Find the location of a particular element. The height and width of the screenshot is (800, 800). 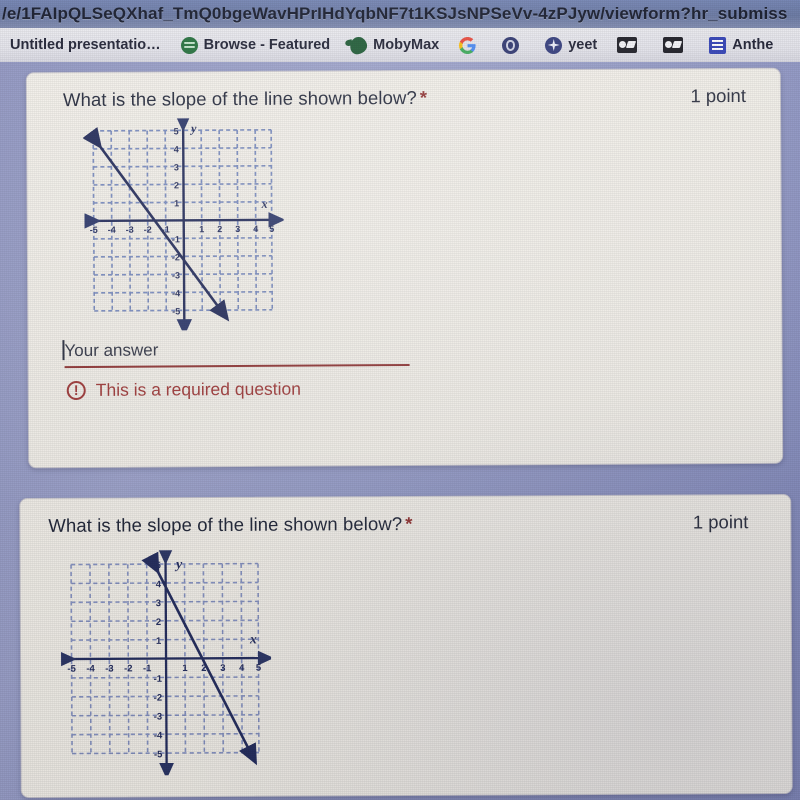

bookmark-label: Browse - Featured is located at coordinates (267, 44).